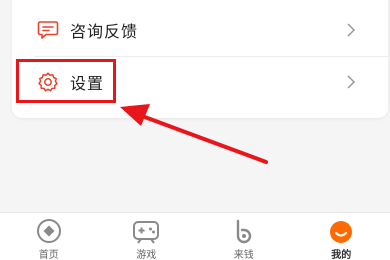  I want to click on tab-label: 游戏, so click(146, 255).